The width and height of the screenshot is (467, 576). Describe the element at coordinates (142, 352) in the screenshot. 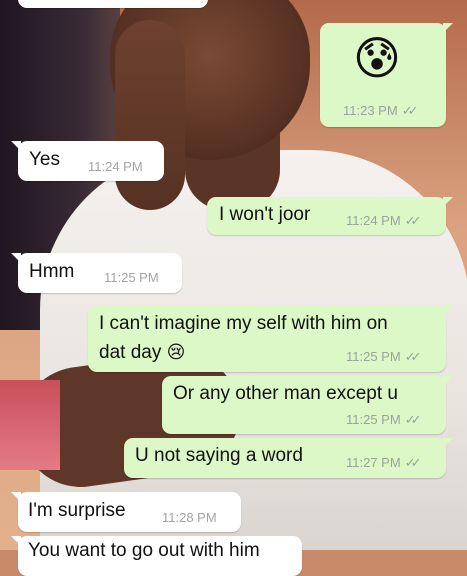

I see `message-text-line-2: dat day 😢` at that location.